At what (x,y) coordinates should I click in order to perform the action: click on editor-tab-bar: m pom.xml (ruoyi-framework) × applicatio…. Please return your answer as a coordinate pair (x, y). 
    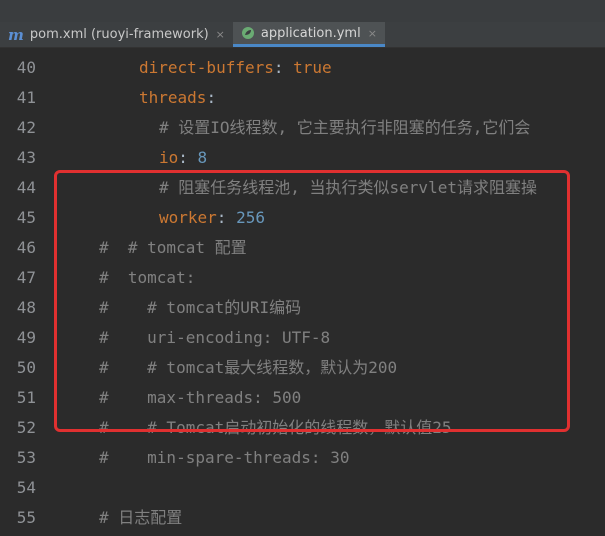
    Looking at the image, I should click on (302, 35).